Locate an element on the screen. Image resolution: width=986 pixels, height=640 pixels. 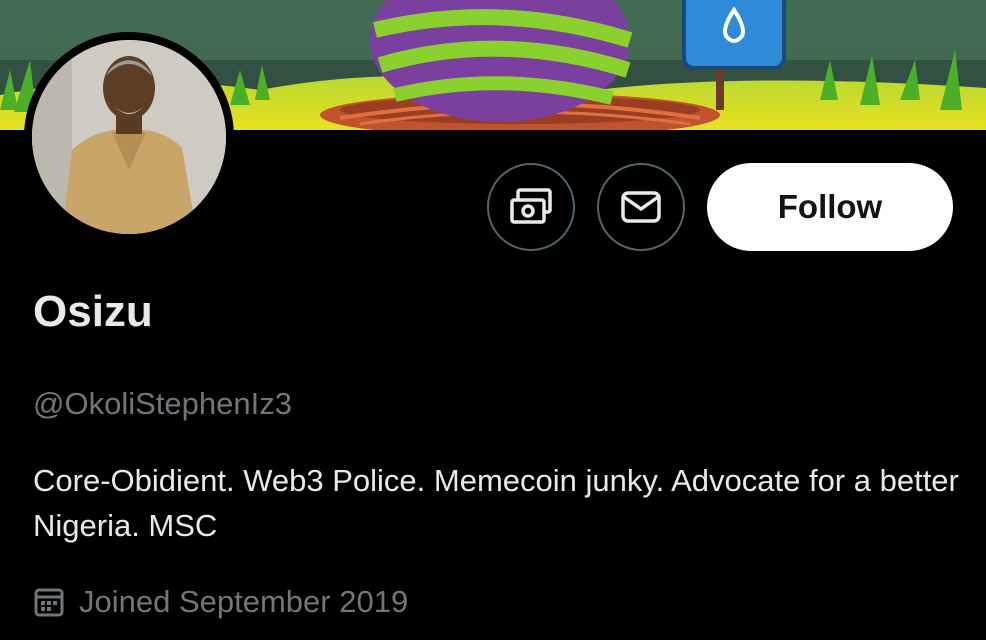
envelope-icon is located at coordinates (641, 207).